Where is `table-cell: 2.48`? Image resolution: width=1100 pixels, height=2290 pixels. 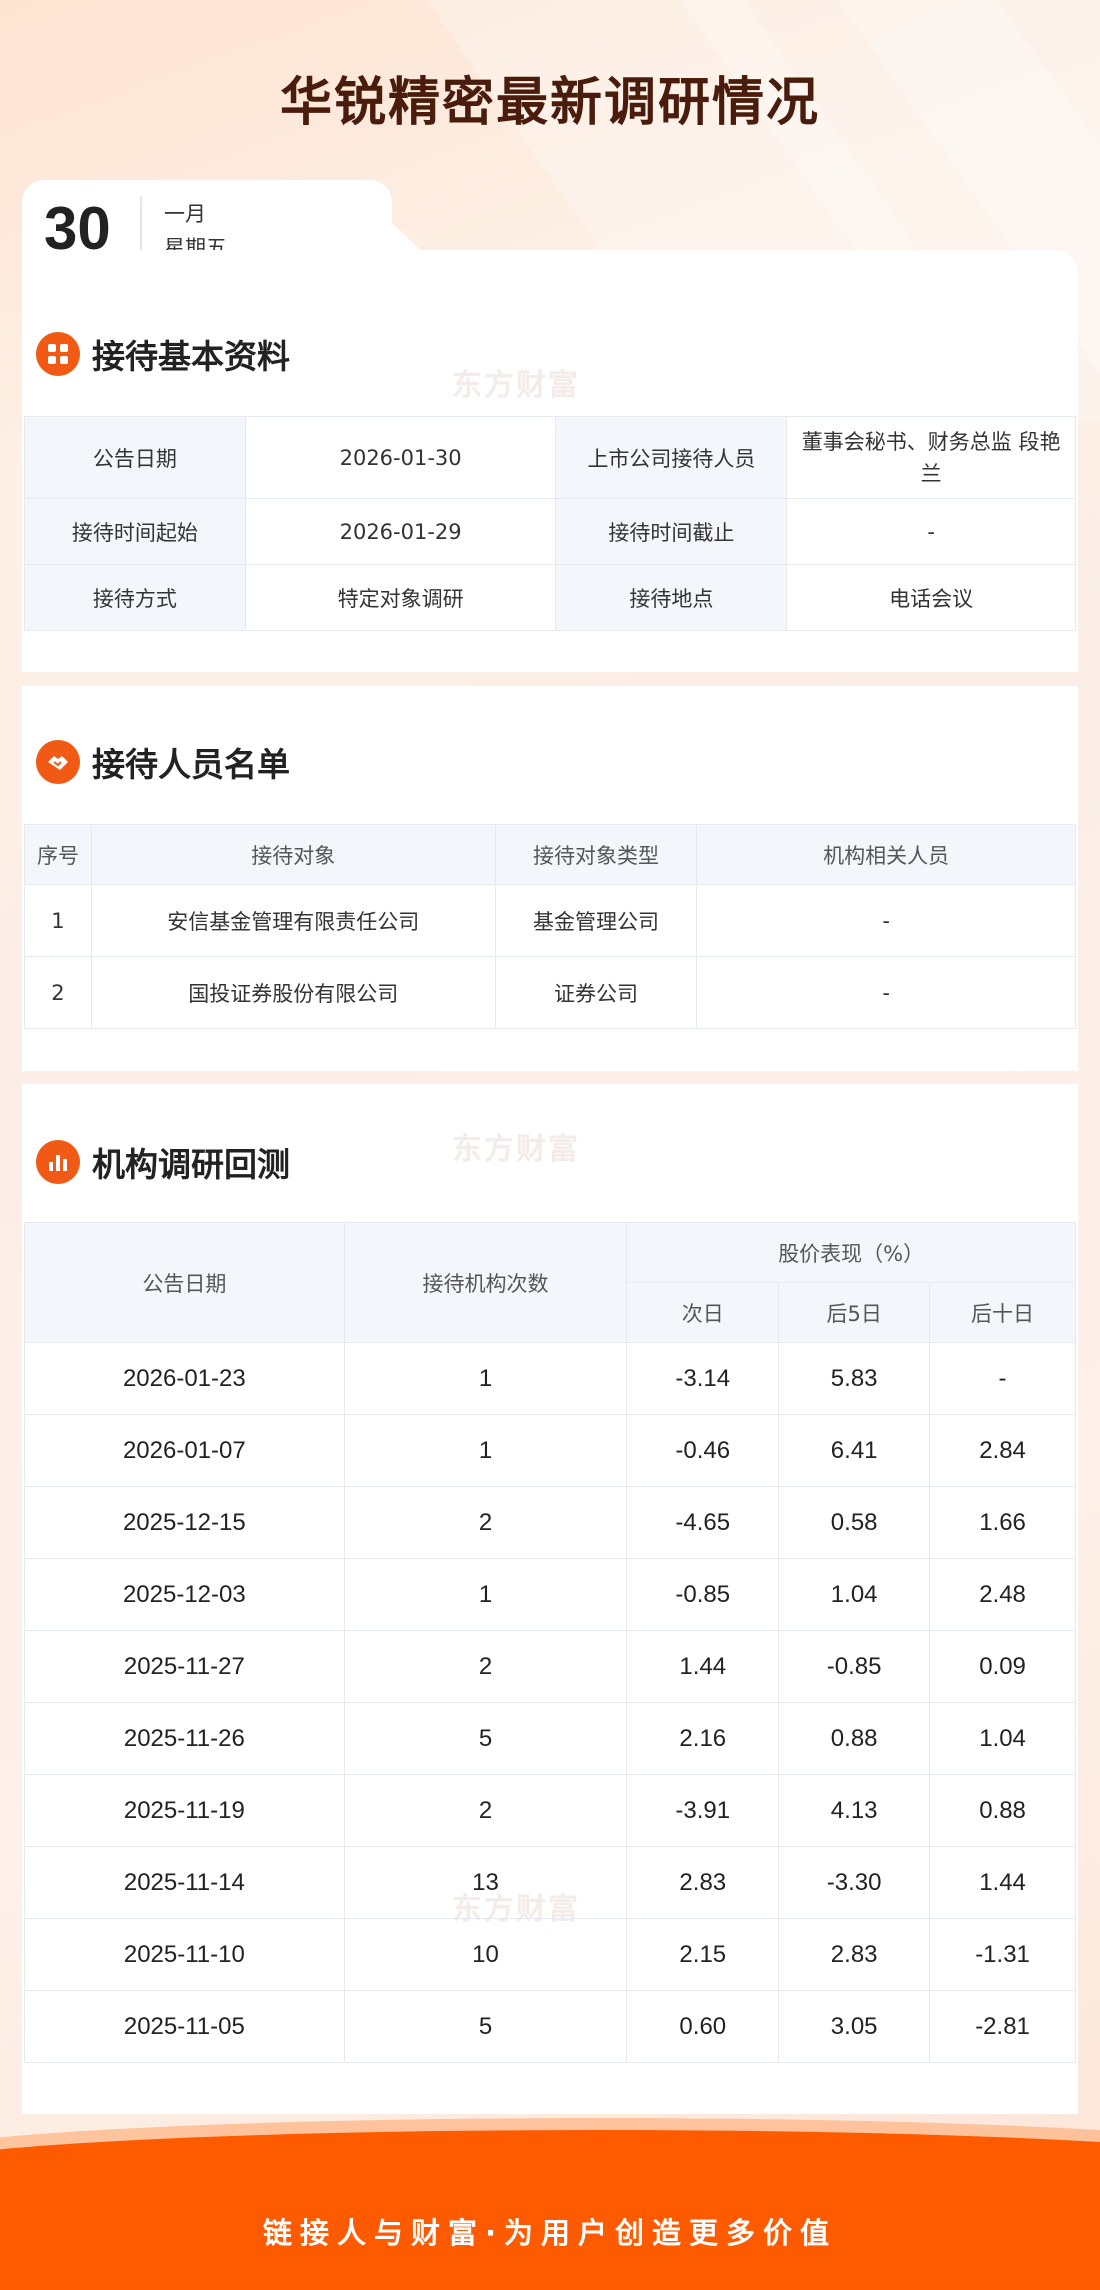 table-cell: 2.48 is located at coordinates (1002, 1594).